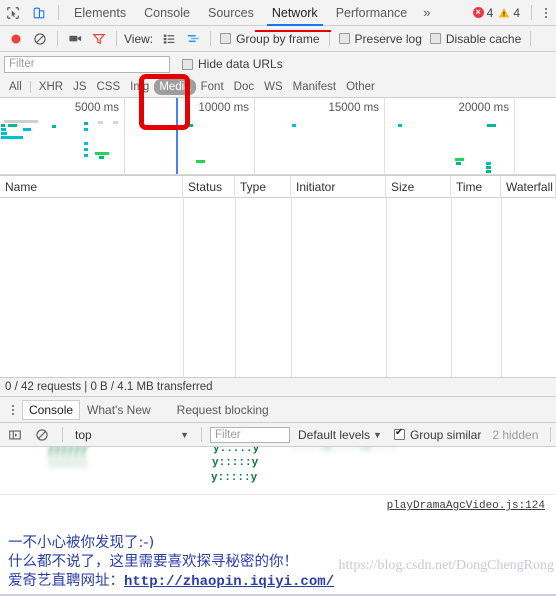 Image resolution: width=556 pixels, height=596 pixels. I want to click on console-context-selector: top ▼, so click(132, 435).